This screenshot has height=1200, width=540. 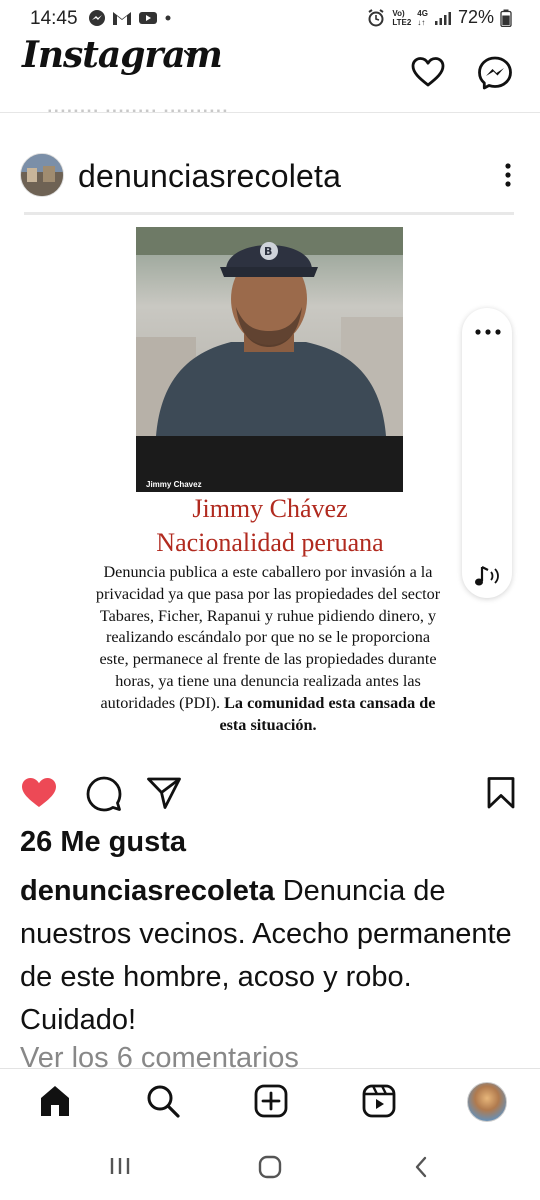 What do you see at coordinates (54, 18) in the screenshot?
I see `status-time: 14:45` at bounding box center [54, 18].